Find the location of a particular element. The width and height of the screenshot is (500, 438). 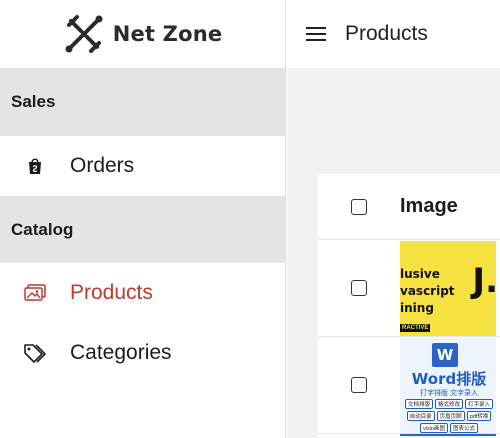

brand-name: Net Zone is located at coordinates (167, 34).